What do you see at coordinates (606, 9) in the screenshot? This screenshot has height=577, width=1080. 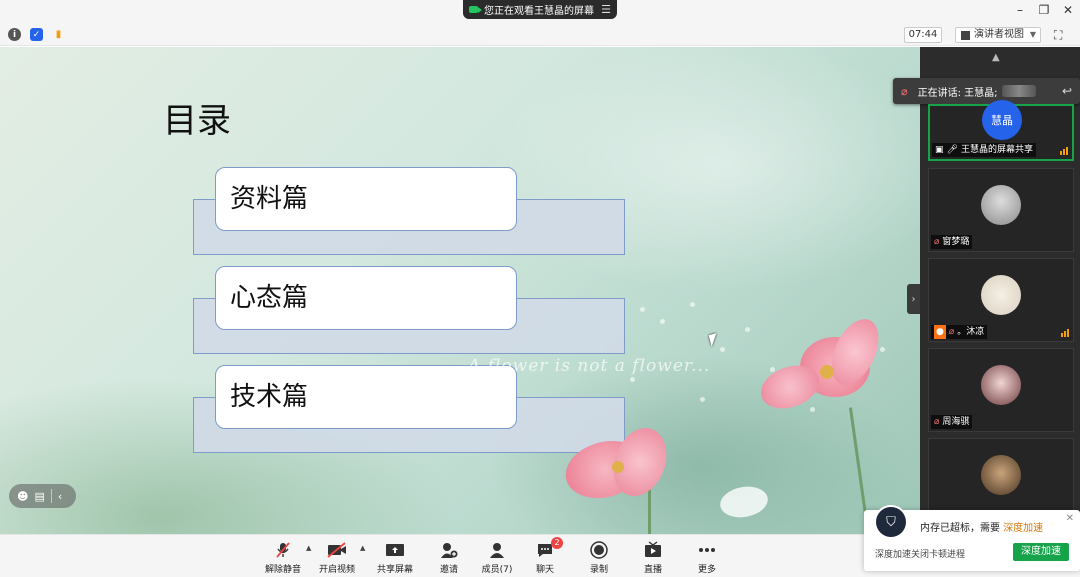 I see `menu-icon: ☰` at bounding box center [606, 9].